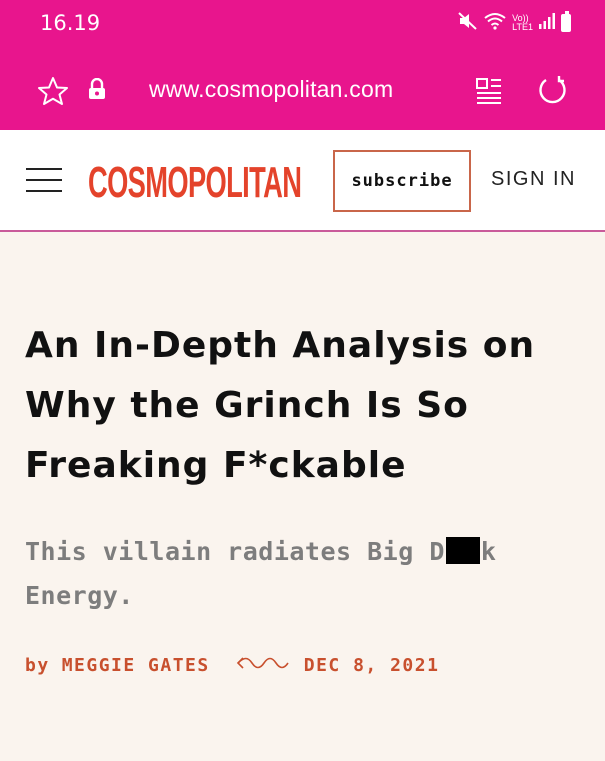 The width and height of the screenshot is (605, 761). I want to click on reader-mode-icon, so click(489, 93).